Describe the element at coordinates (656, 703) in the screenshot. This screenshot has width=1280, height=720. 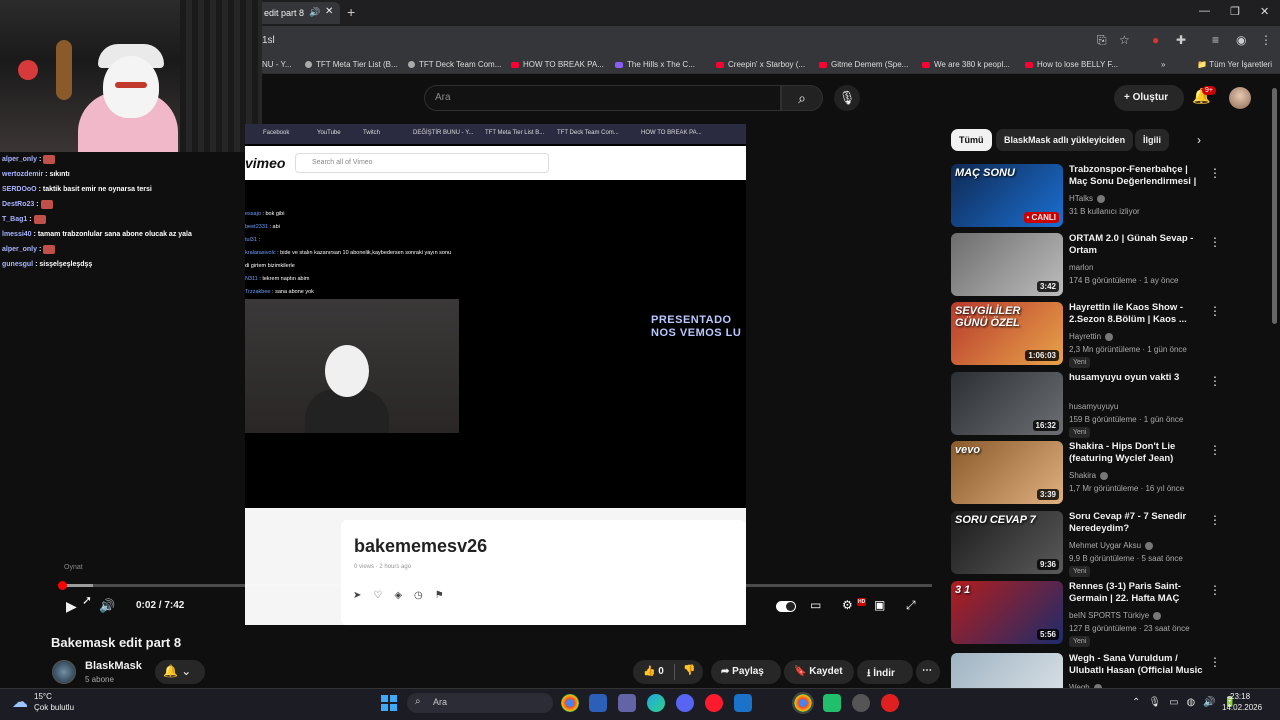
I see `edge-icon` at that location.